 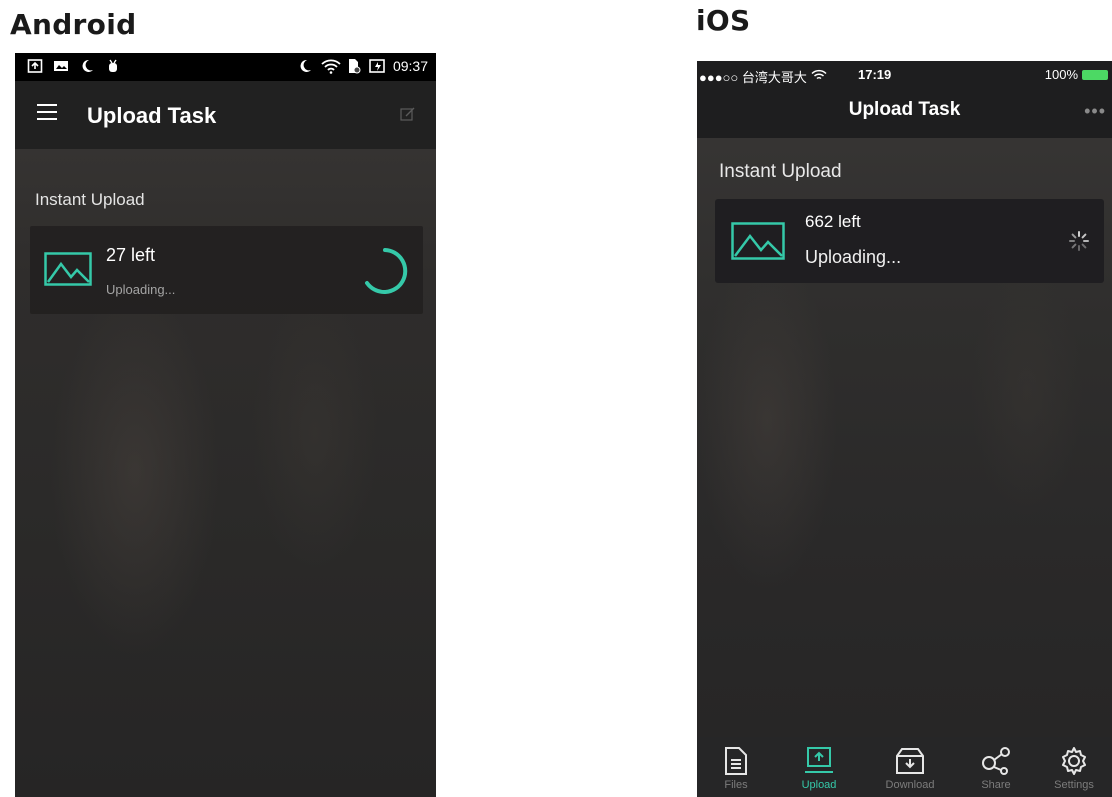 What do you see at coordinates (996, 761) in the screenshot?
I see `share-icon` at bounding box center [996, 761].